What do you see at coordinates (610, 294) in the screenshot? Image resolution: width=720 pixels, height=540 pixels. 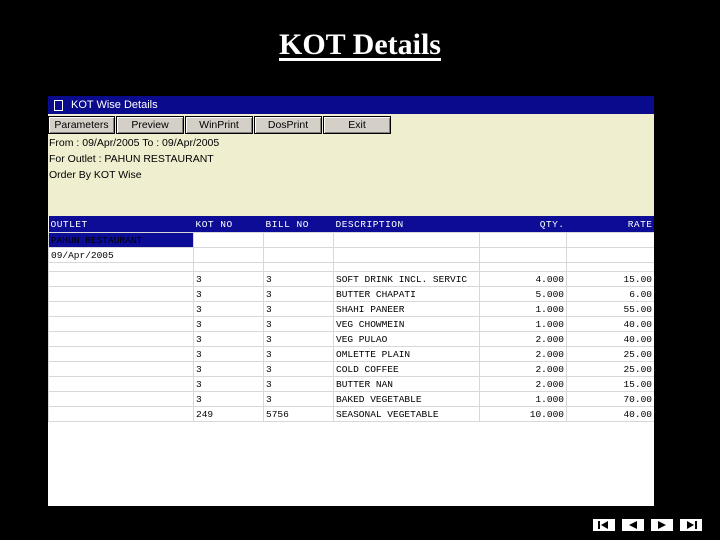 I see `rate-cell: 6.00` at bounding box center [610, 294].